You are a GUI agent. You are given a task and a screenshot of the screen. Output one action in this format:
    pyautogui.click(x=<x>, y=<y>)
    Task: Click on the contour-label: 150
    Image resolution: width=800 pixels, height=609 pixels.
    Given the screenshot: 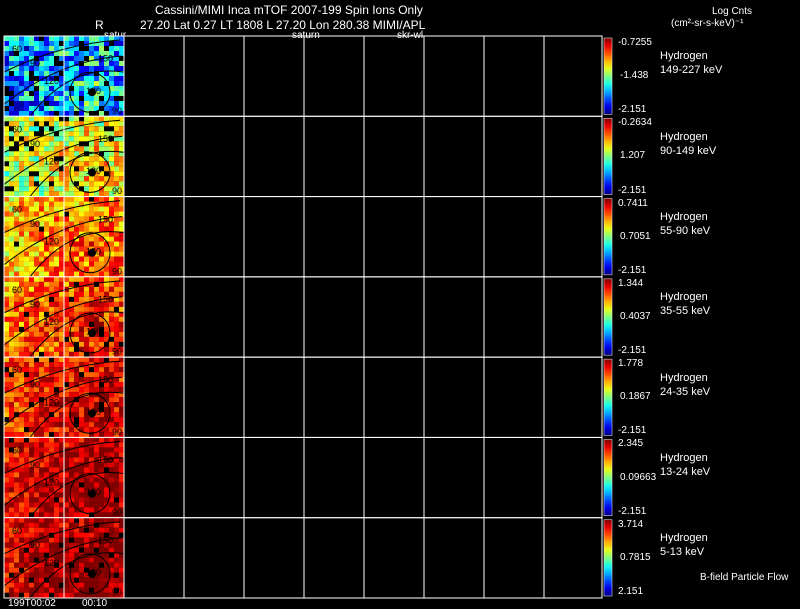 What is the action you would take?
    pyautogui.click(x=105, y=139)
    